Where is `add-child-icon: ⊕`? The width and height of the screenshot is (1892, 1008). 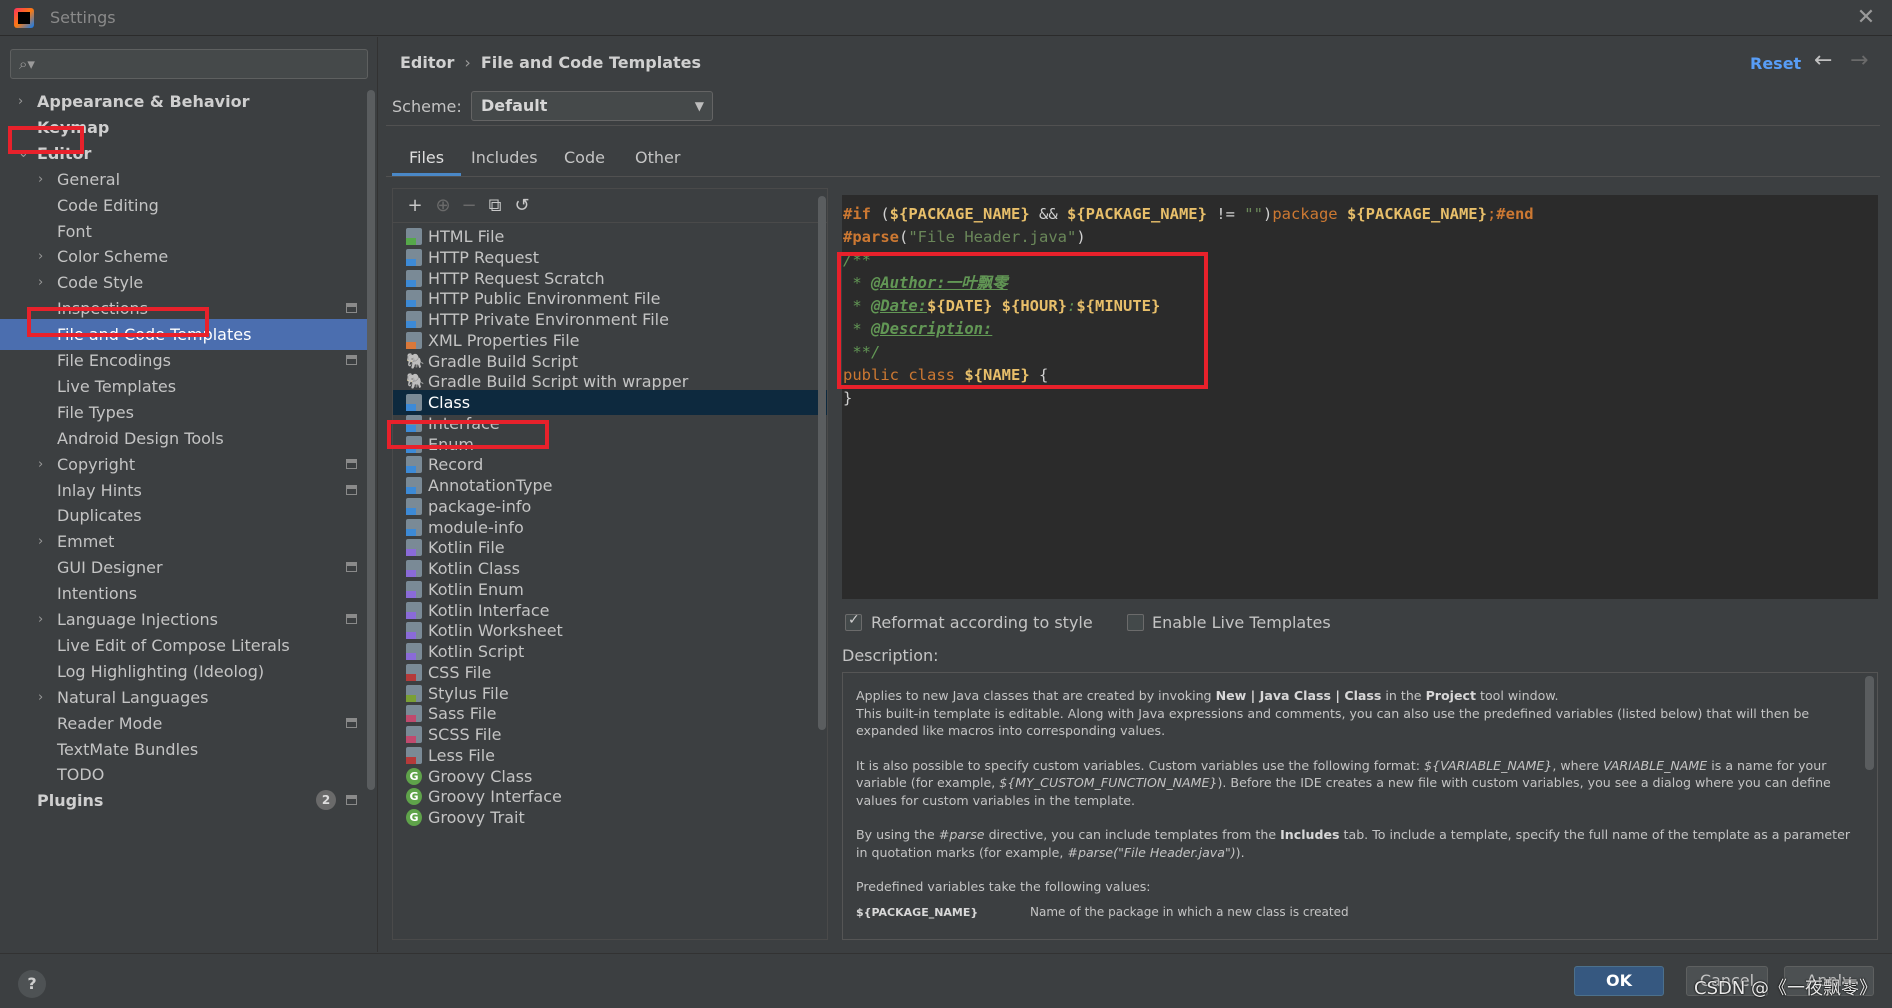 add-child-icon: ⊕ is located at coordinates (443, 205).